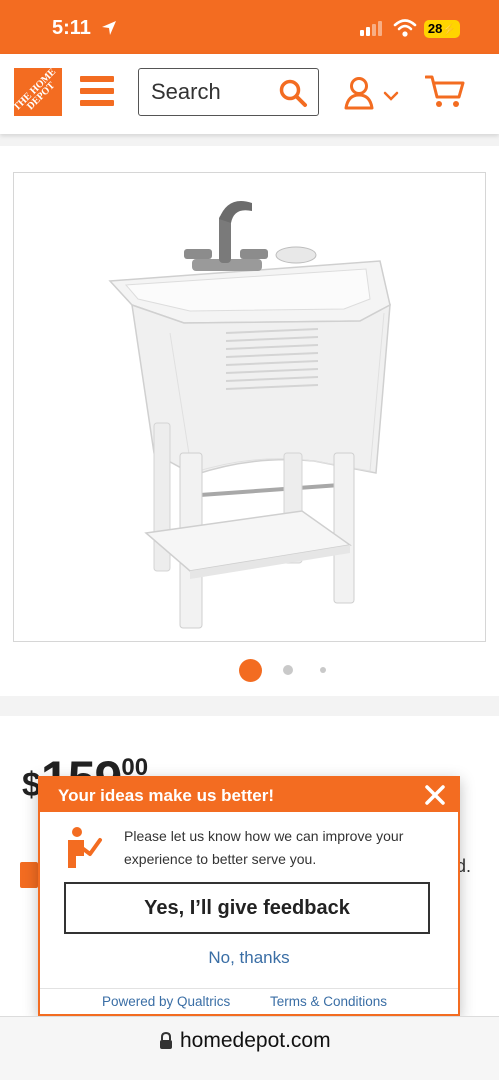 Image resolution: width=499 pixels, height=1080 pixels. I want to click on search-box, so click(228, 92).